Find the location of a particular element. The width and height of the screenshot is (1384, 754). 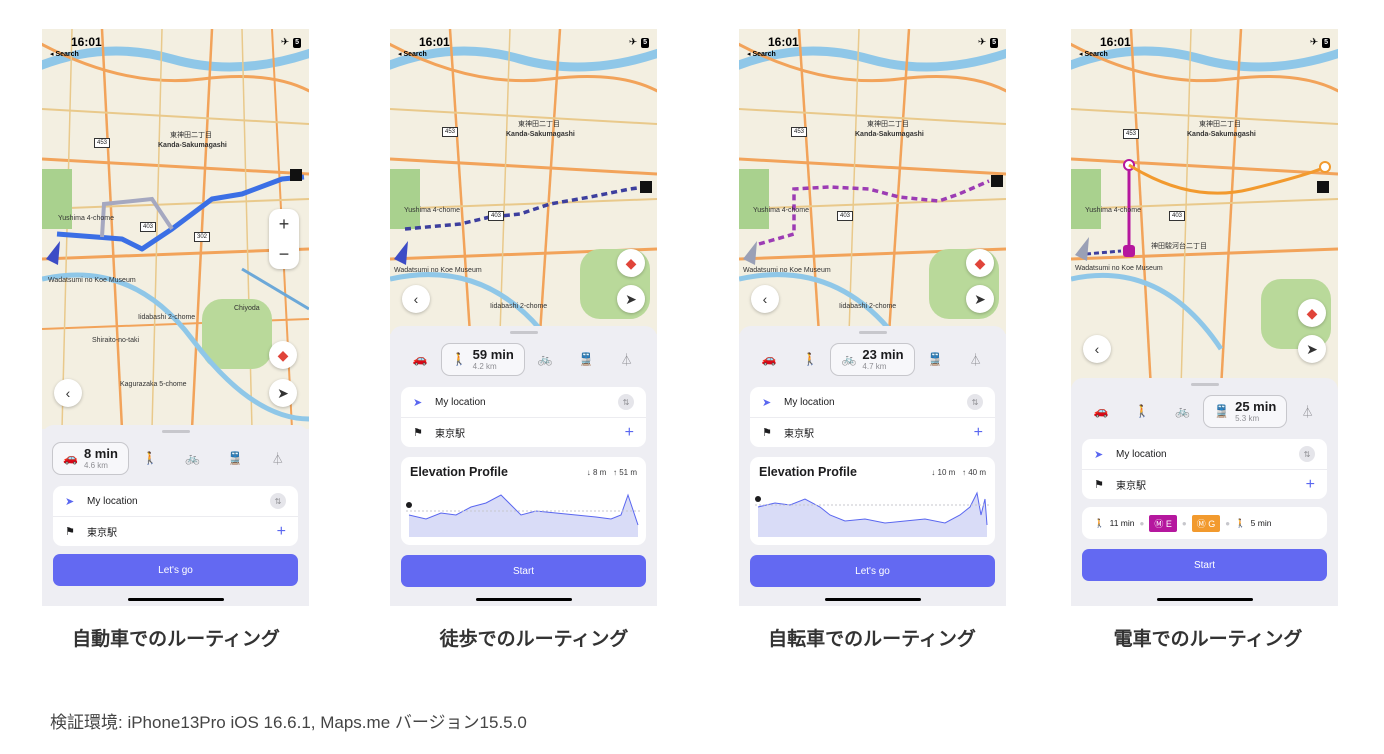

zoom-in-button: + is located at coordinates (284, 224).